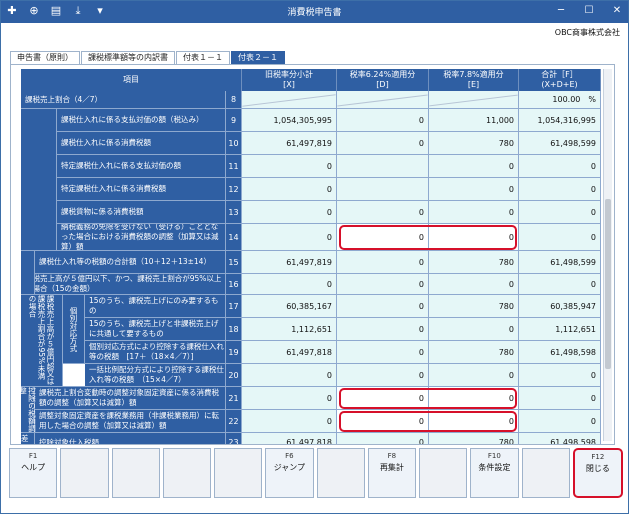 The height and width of the screenshot is (514, 629). I want to click on tab-4: 付表２－１, so click(258, 57).